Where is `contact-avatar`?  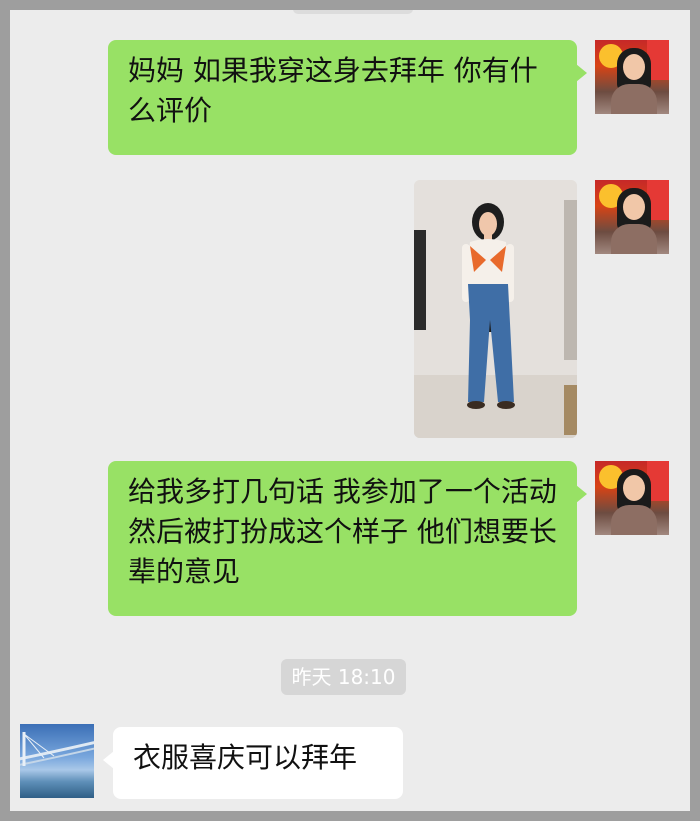 contact-avatar is located at coordinates (57, 761).